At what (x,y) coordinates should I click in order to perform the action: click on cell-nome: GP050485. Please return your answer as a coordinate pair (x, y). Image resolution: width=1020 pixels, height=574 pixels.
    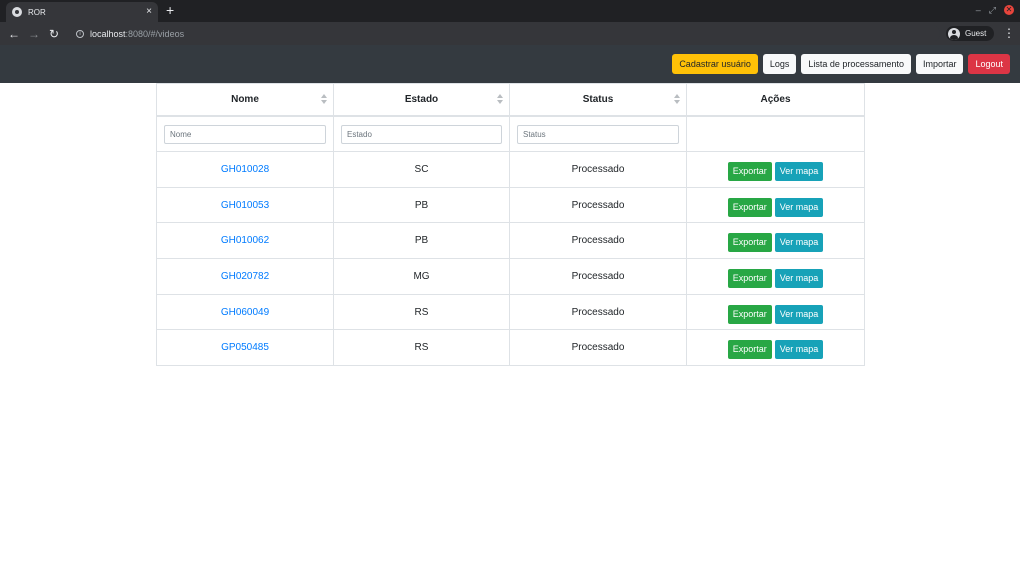
    Looking at the image, I should click on (245, 348).